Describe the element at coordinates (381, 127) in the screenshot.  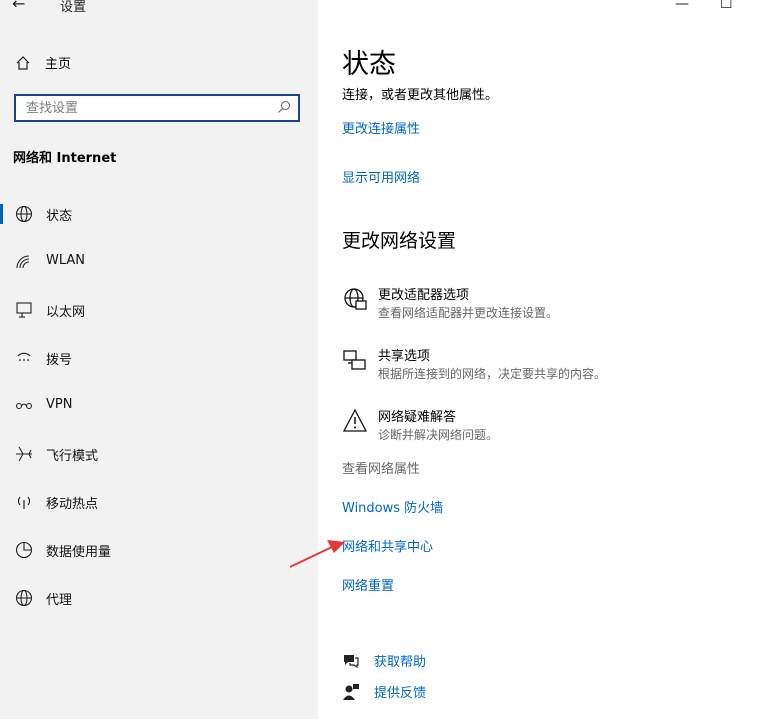
I see `change-connection-properties-link: 更改连接属性` at that location.